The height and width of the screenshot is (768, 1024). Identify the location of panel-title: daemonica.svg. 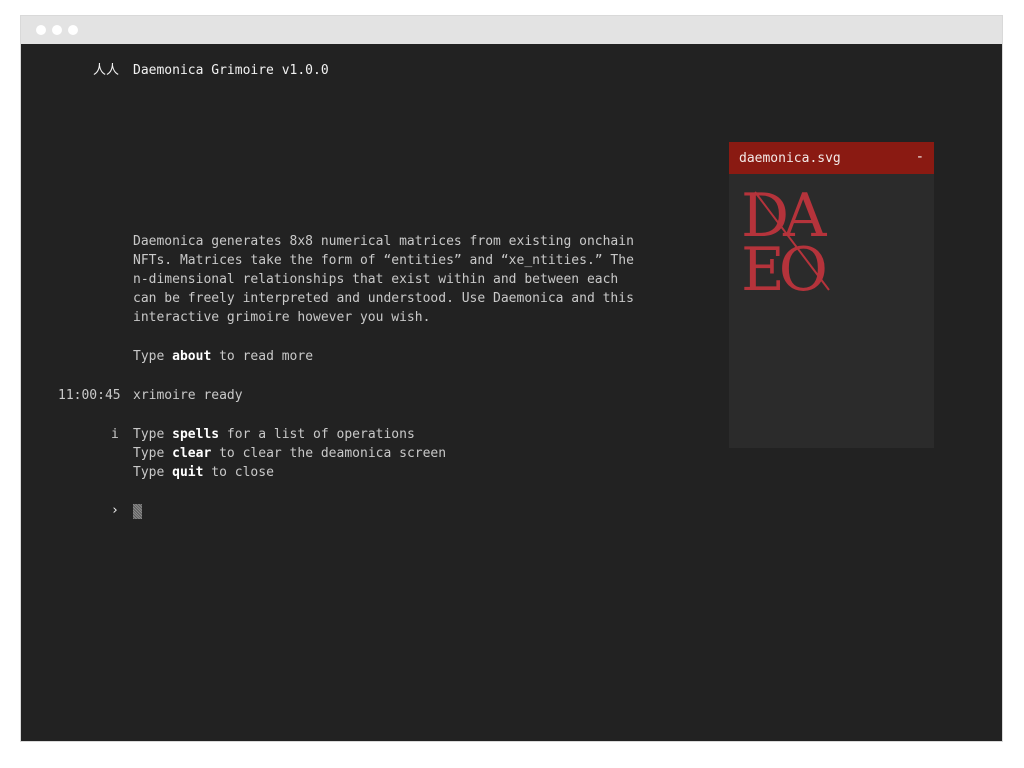
(790, 158).